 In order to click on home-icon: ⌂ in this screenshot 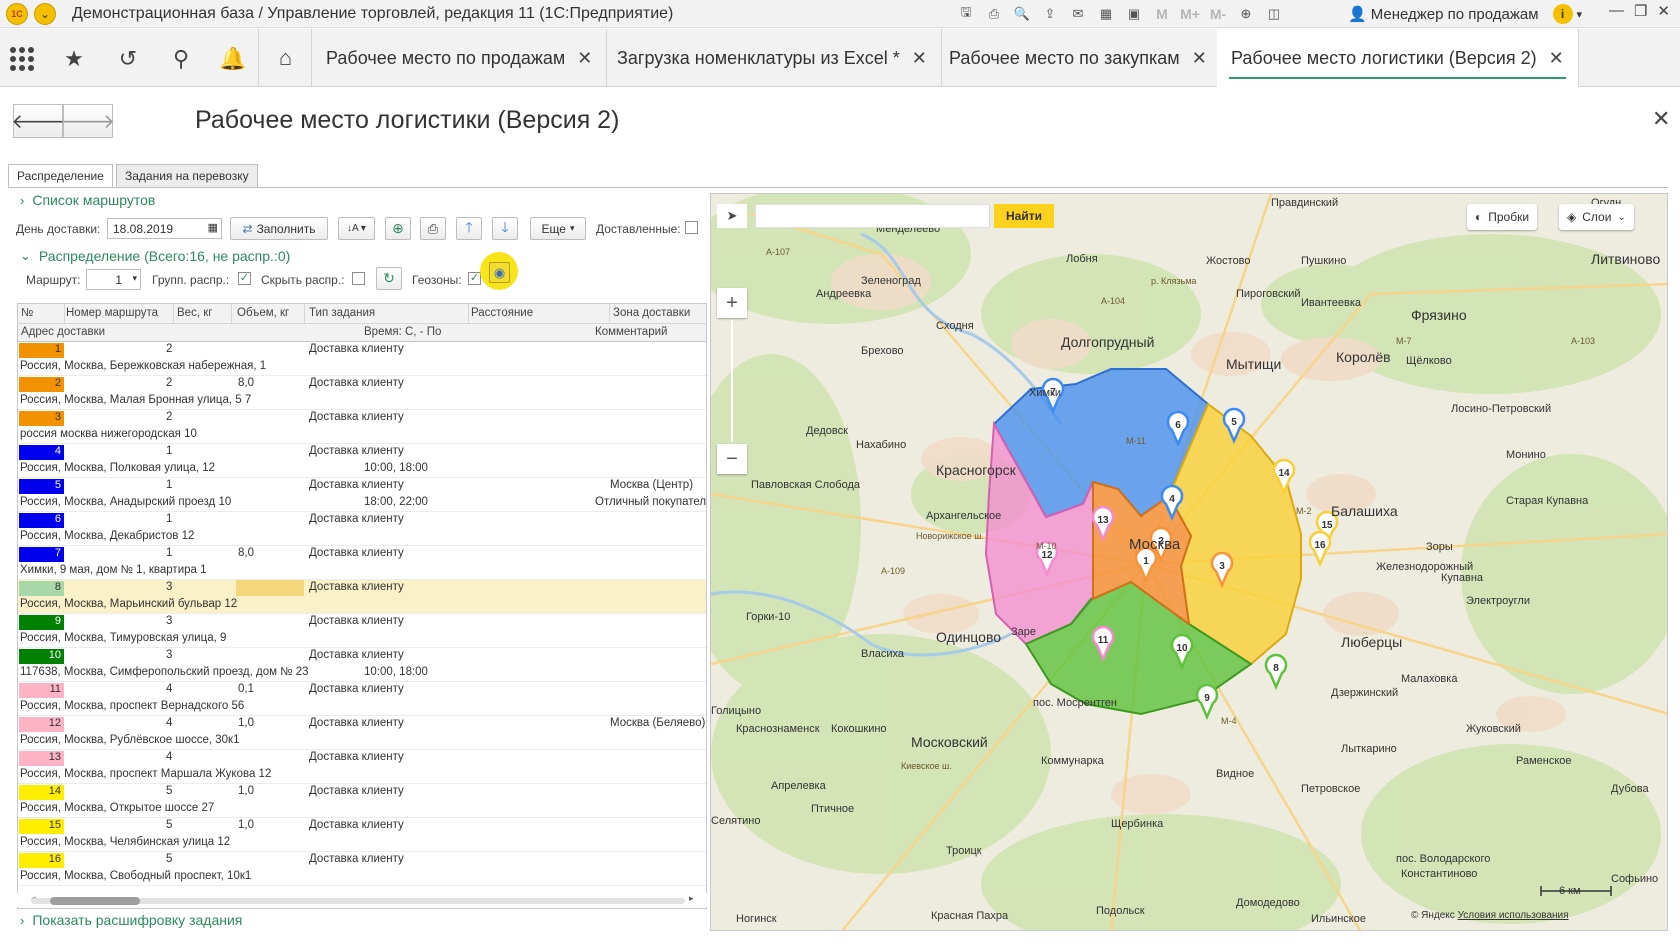, I will do `click(286, 58)`.